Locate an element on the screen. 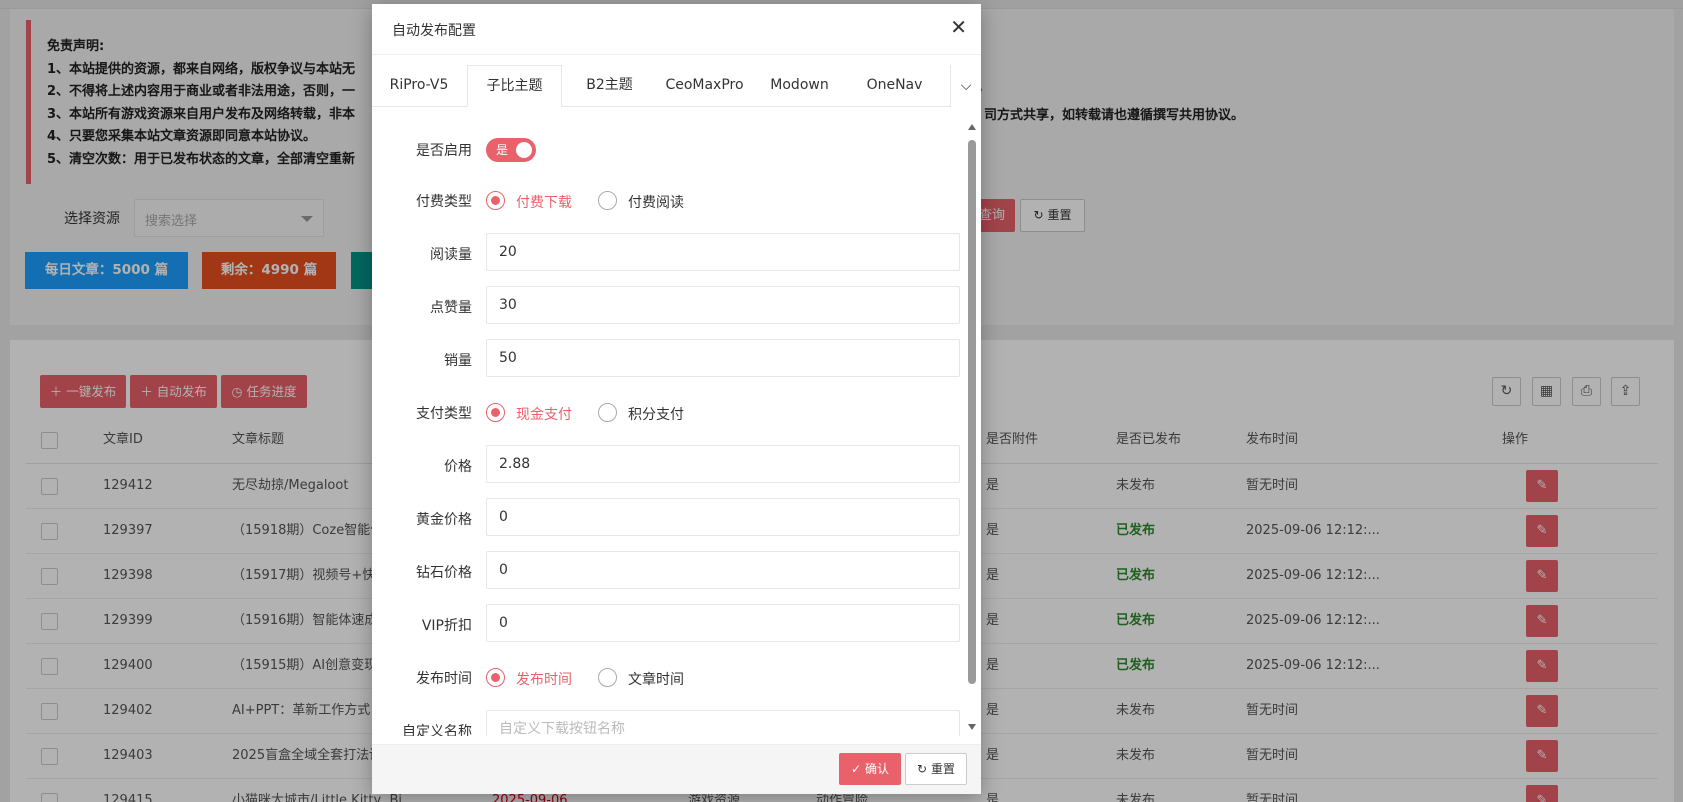  radio-paid-download is located at coordinates (495, 200).